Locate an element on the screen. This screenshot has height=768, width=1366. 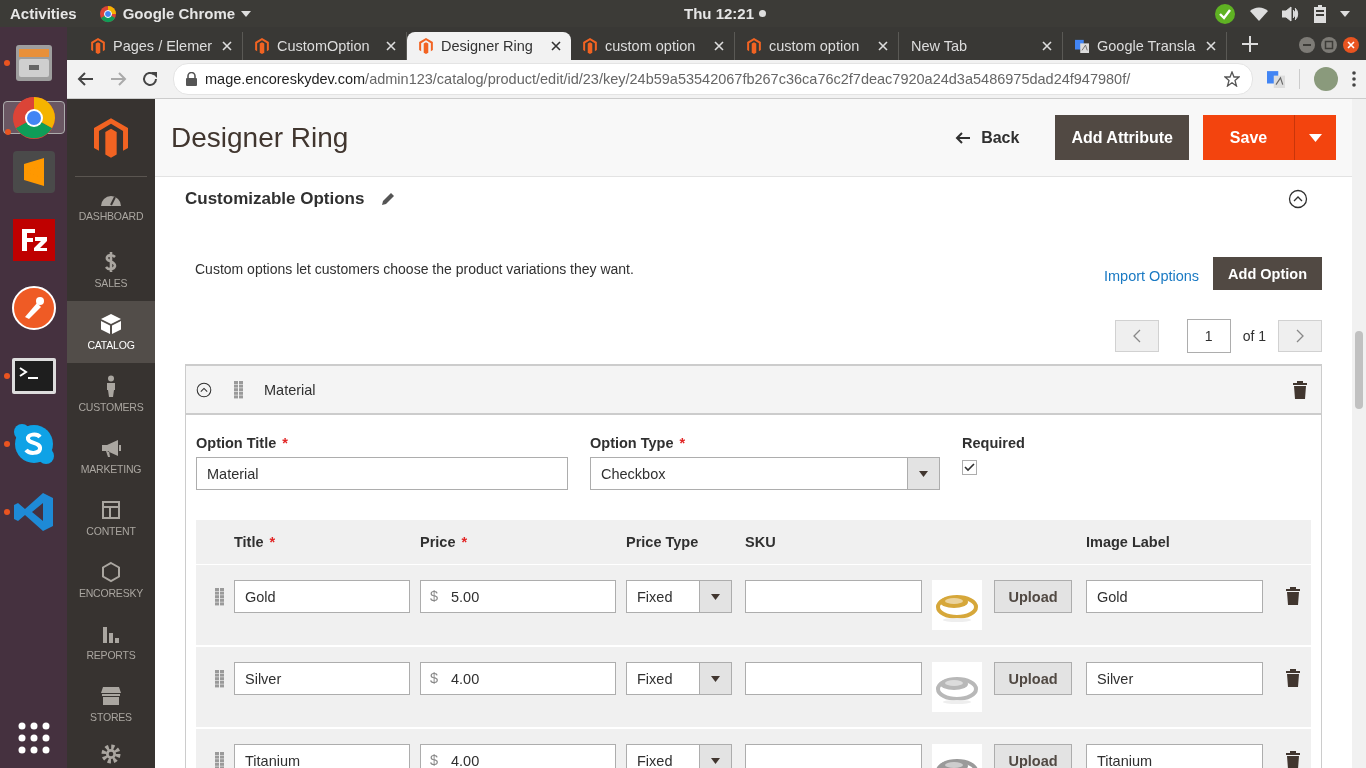
chrome-icon is located at coordinates (33, 117).